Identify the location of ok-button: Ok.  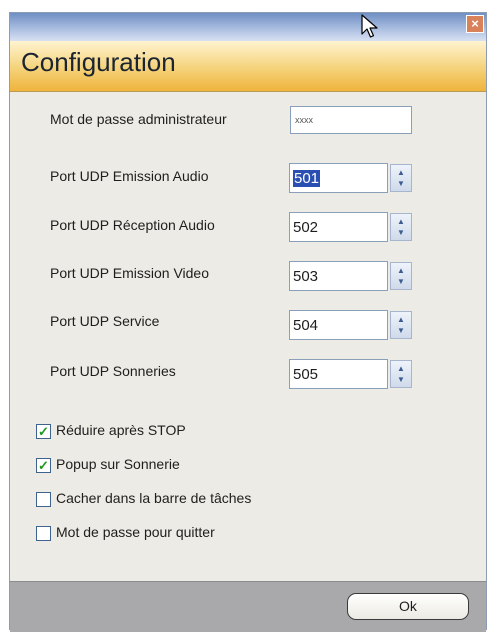
(408, 606).